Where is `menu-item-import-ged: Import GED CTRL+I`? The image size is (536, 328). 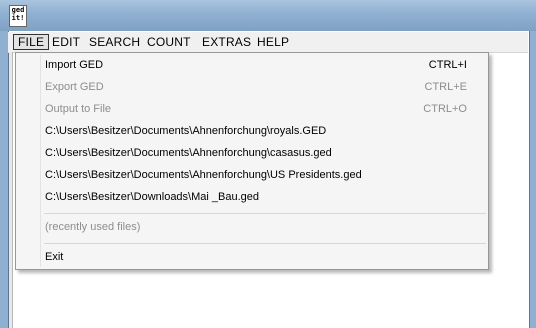 menu-item-import-ged: Import GED CTRL+I is located at coordinates (252, 65).